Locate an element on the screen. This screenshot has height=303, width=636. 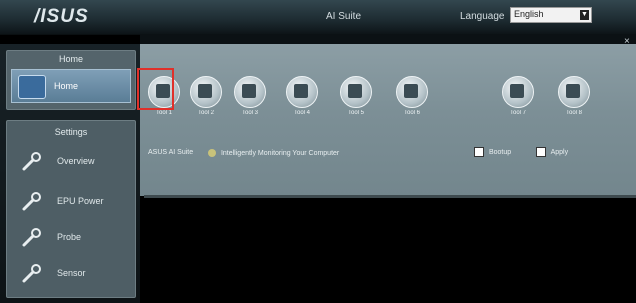
chevron-down-icon: ▼ is located at coordinates (584, 15).